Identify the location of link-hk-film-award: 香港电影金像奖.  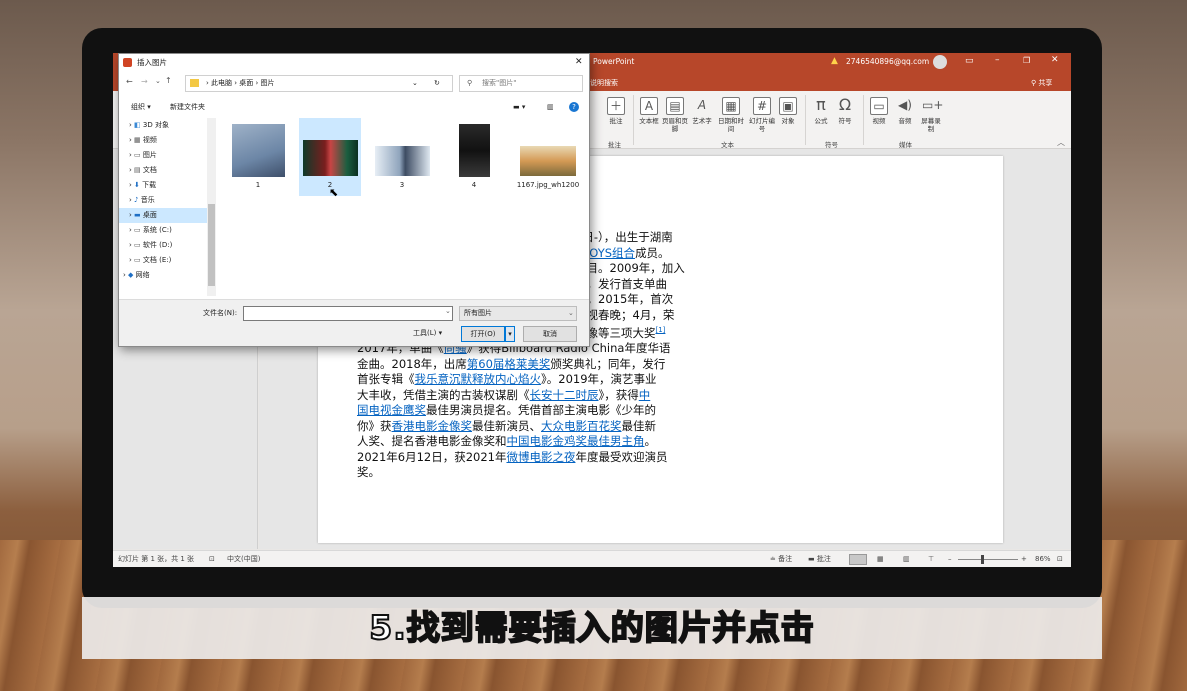
(432, 426).